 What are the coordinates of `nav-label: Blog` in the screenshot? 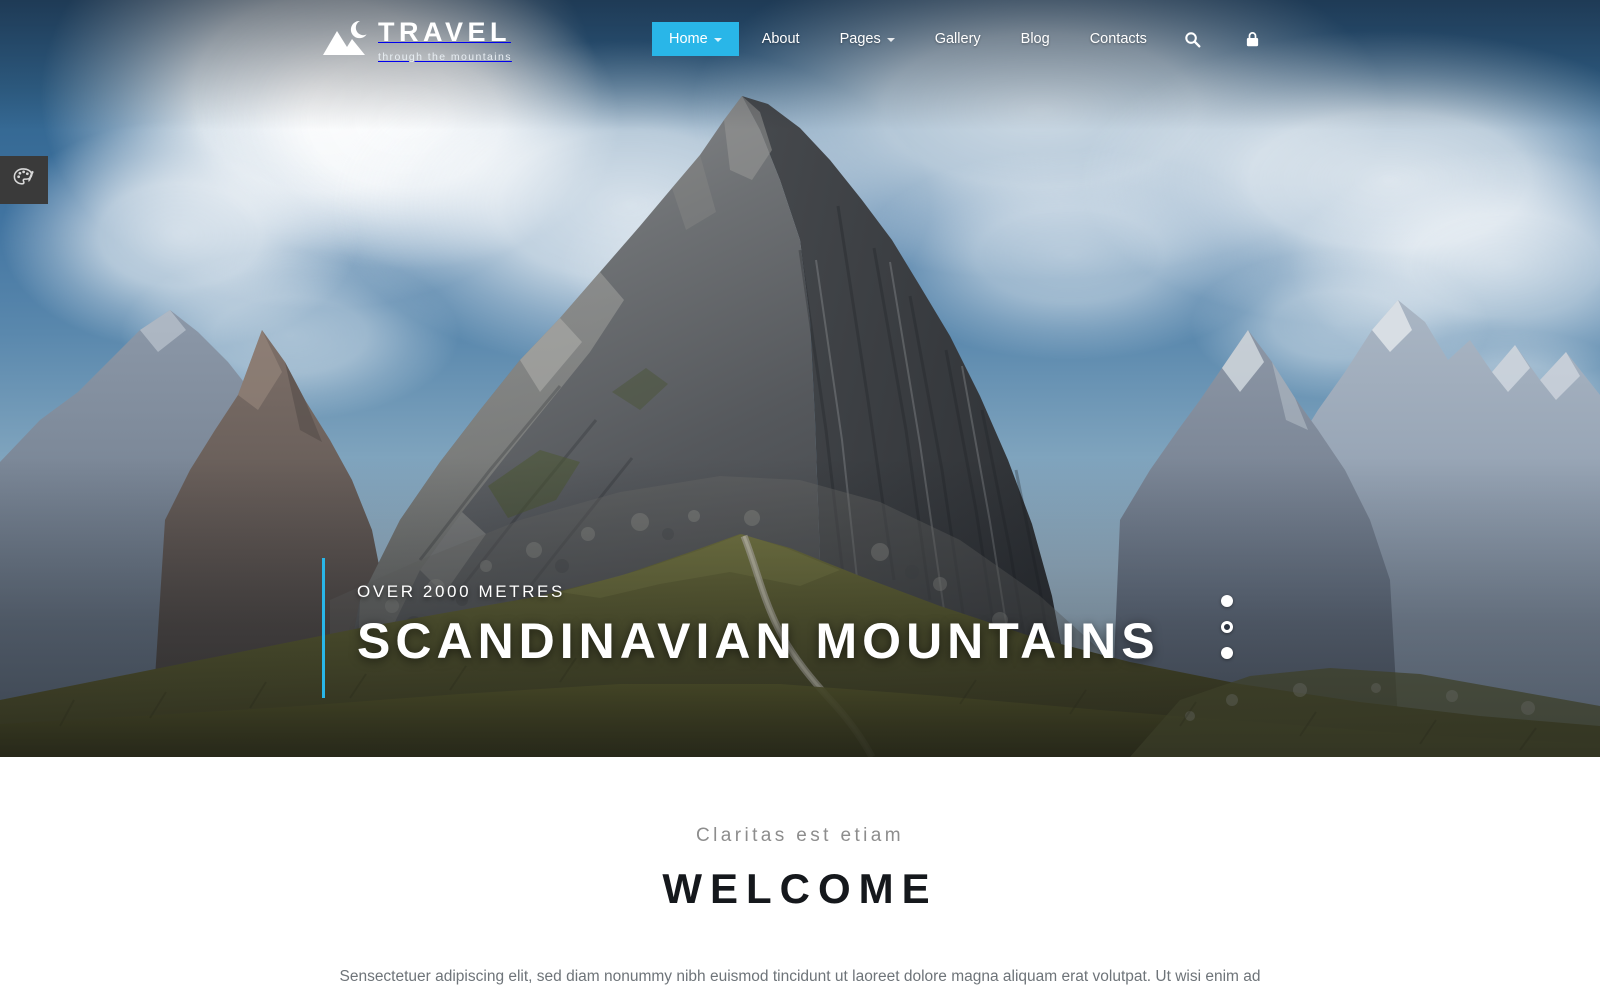 It's located at (1035, 39).